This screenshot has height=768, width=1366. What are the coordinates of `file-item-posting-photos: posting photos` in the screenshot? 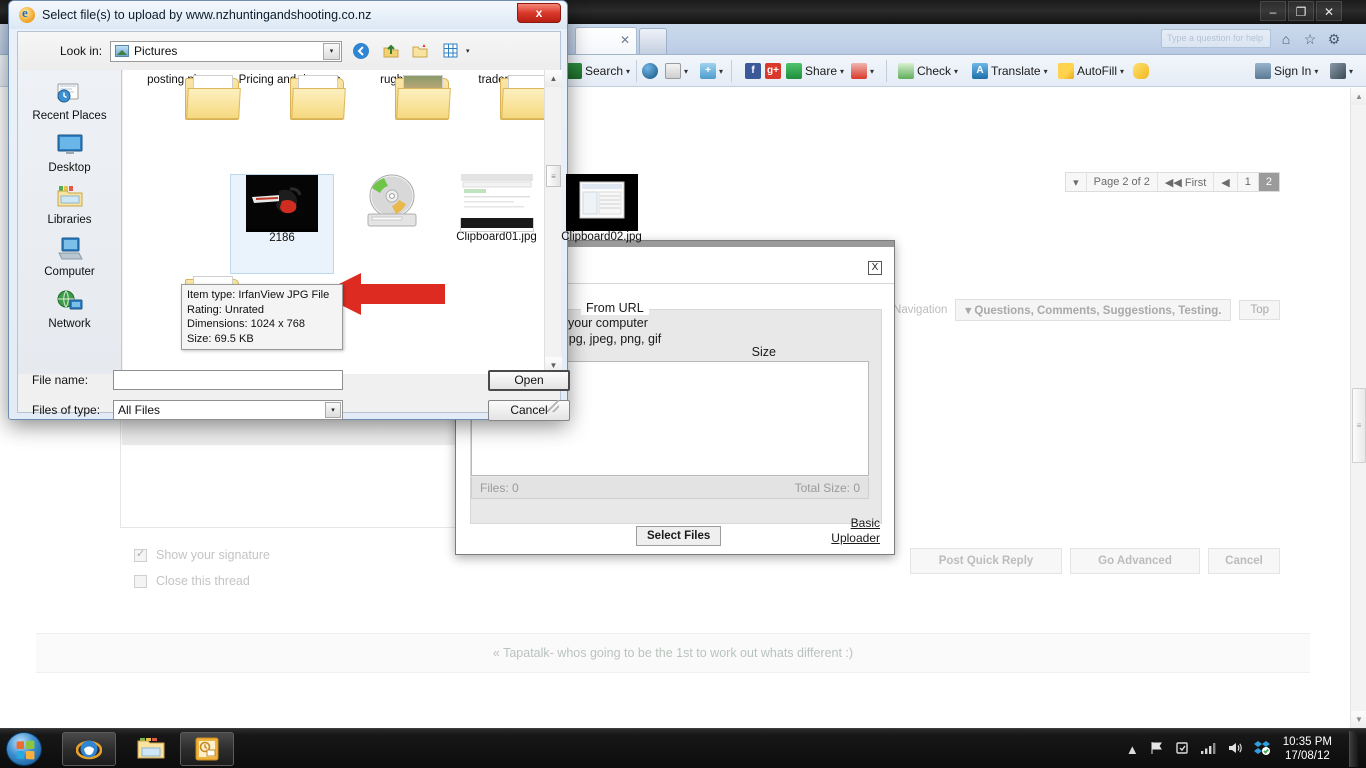 It's located at (186, 97).